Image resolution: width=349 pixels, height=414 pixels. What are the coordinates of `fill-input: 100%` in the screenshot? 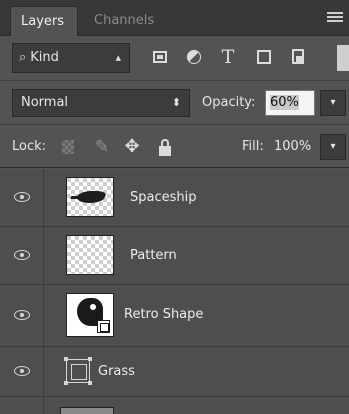 It's located at (294, 147).